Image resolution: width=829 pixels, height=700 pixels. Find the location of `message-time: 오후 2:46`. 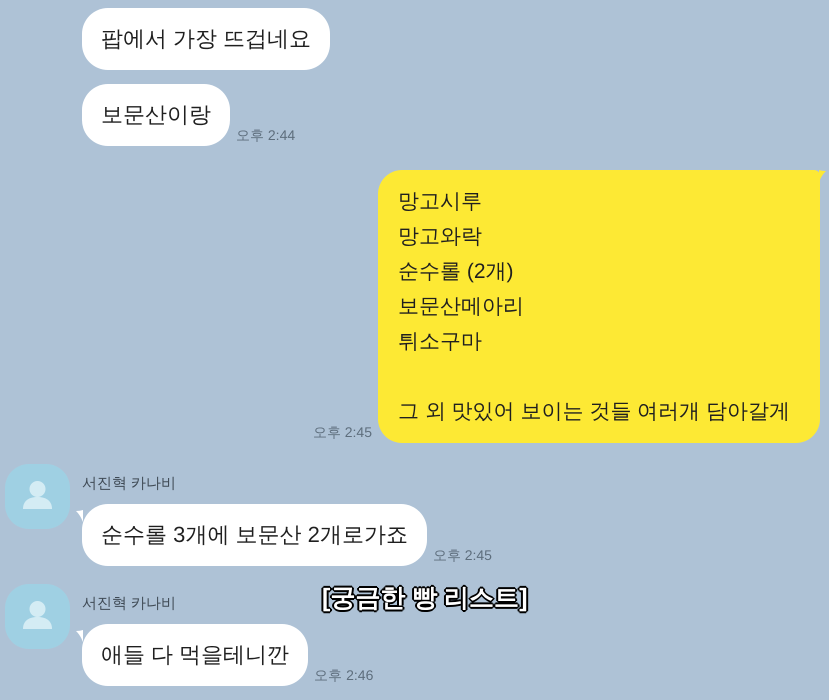

message-time: 오후 2:46 is located at coordinates (344, 675).